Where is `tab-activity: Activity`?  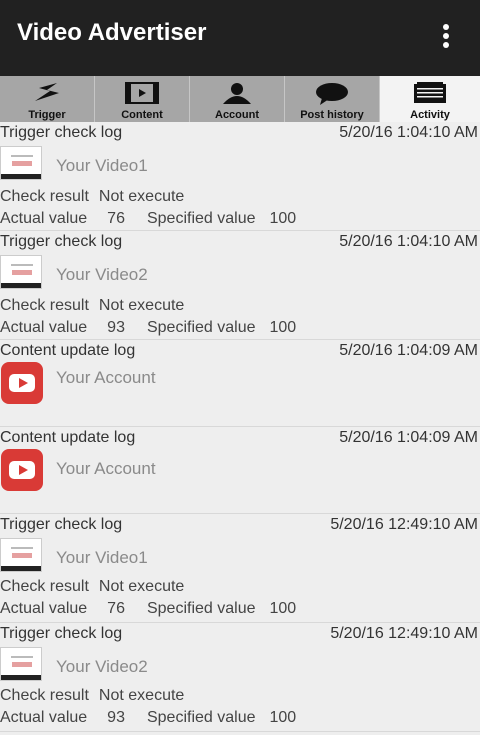
tab-activity: Activity is located at coordinates (430, 99).